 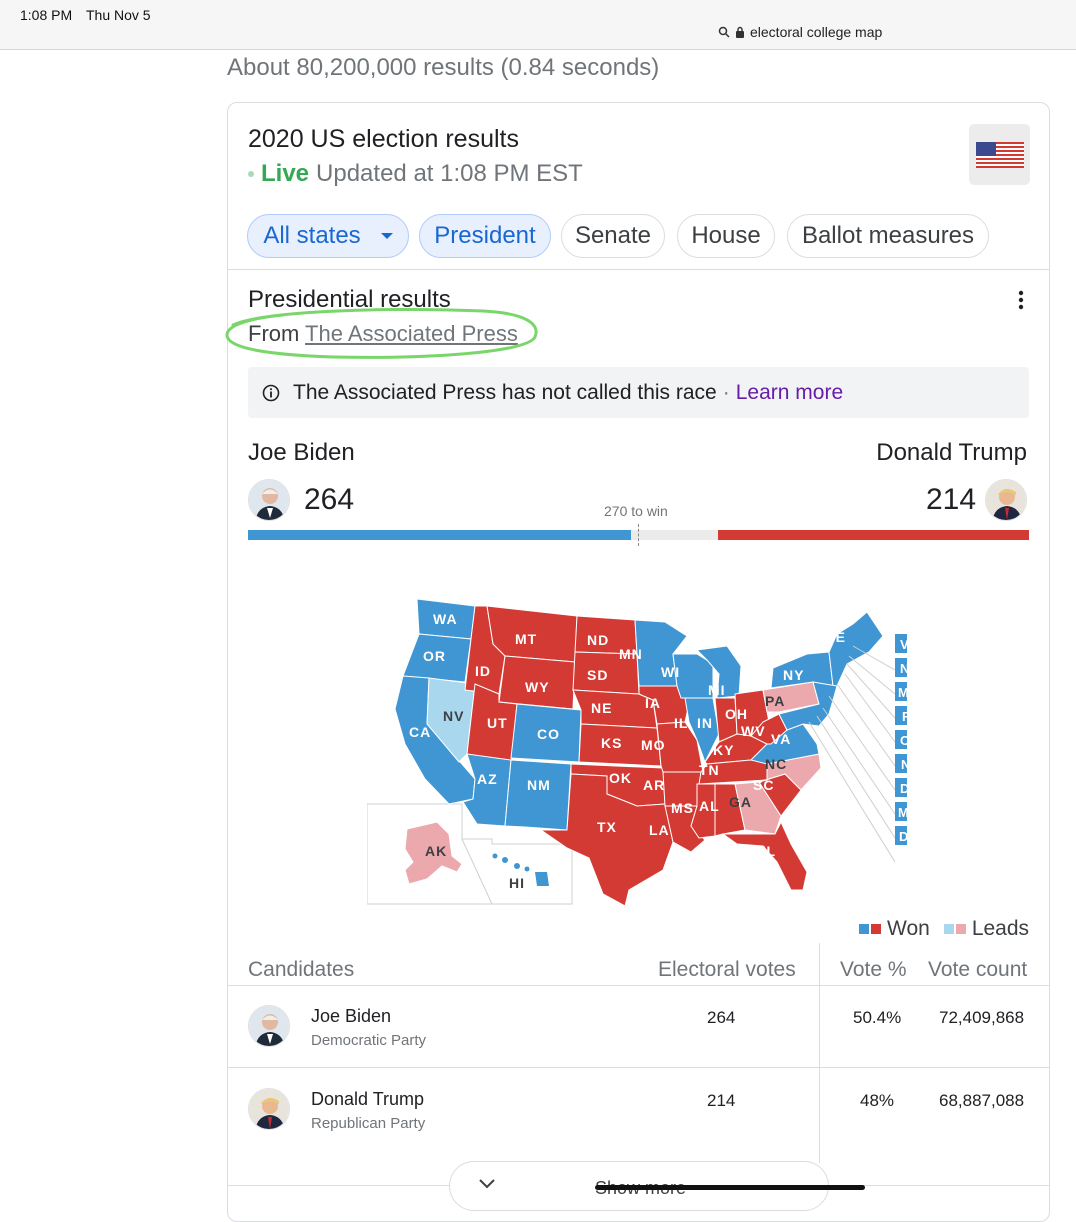 What do you see at coordinates (789, 393) in the screenshot?
I see `learn-more-link: Learn more` at bounding box center [789, 393].